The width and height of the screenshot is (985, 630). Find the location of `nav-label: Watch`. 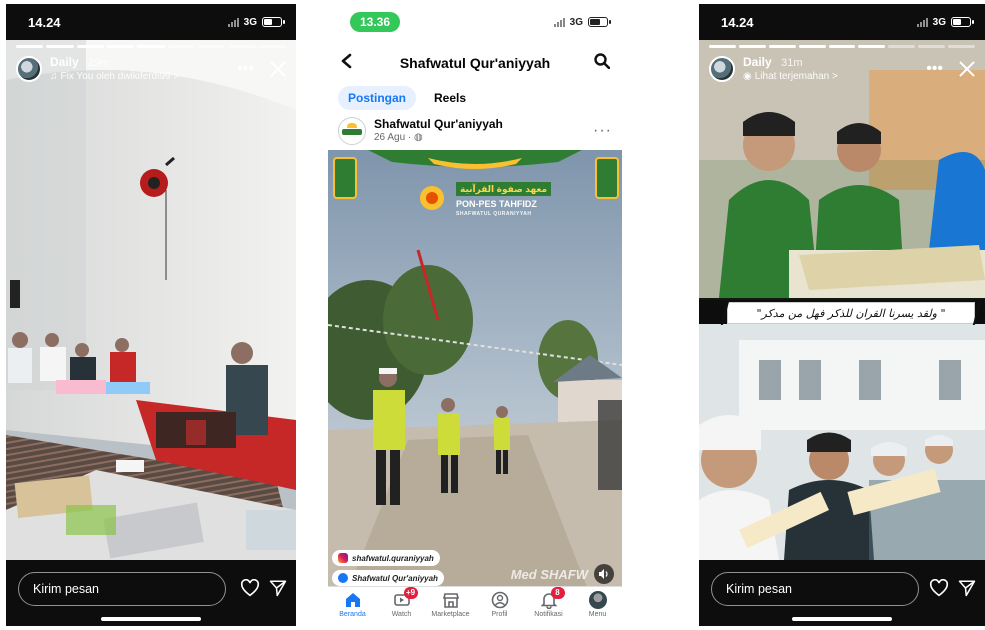

nav-label: Watch is located at coordinates (401, 614).